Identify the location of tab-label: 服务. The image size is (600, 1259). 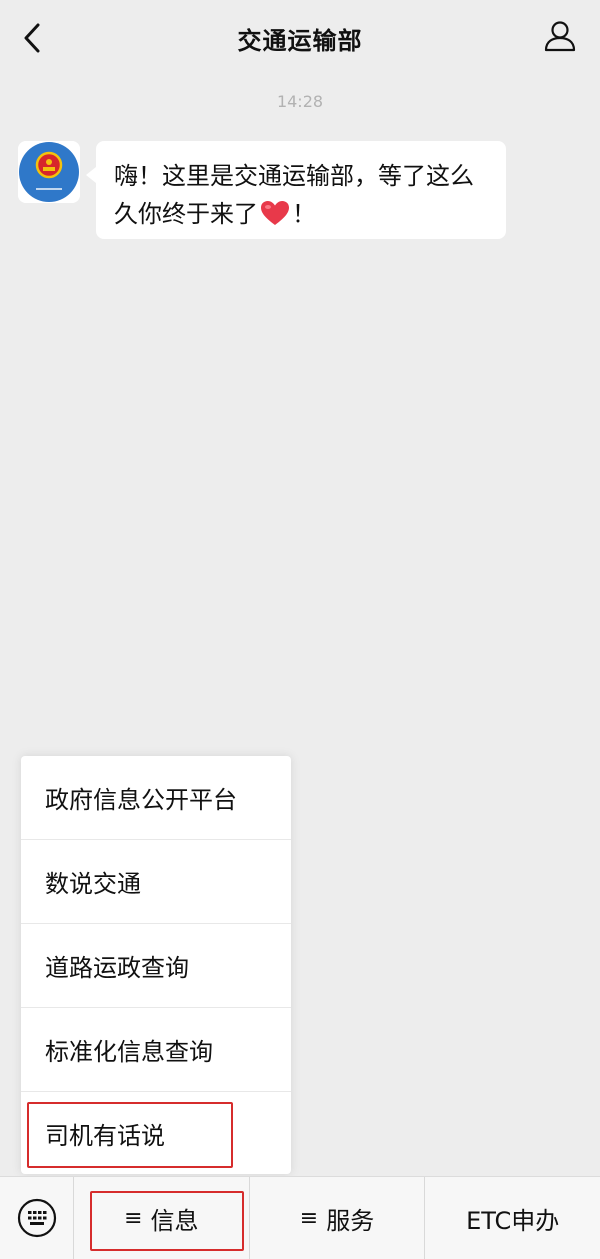
(350, 1220).